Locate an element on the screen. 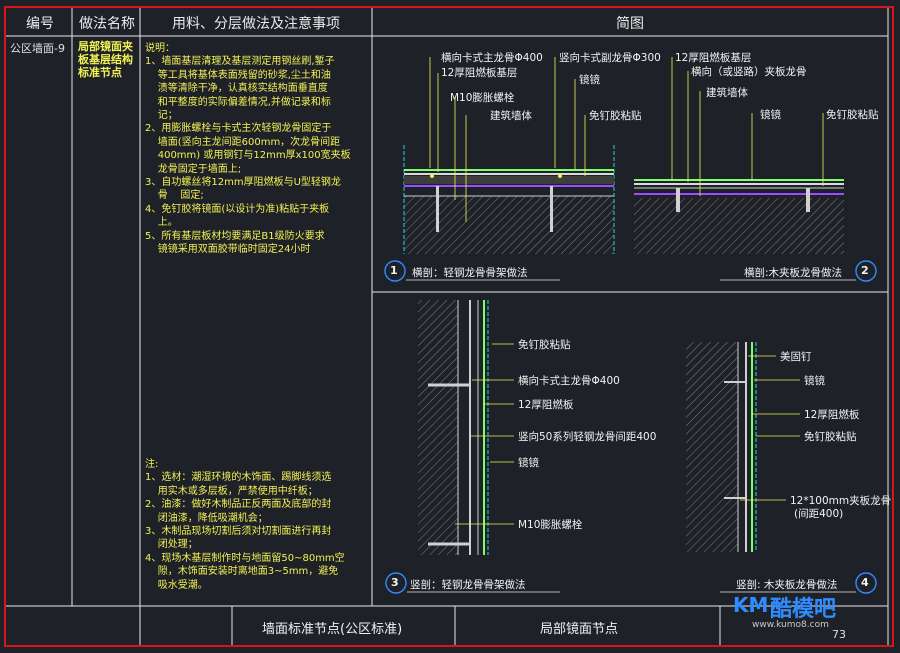 This screenshot has width=900, height=653. d3-label-main-keel: 横向卡式主龙骨Φ400 is located at coordinates (569, 381).